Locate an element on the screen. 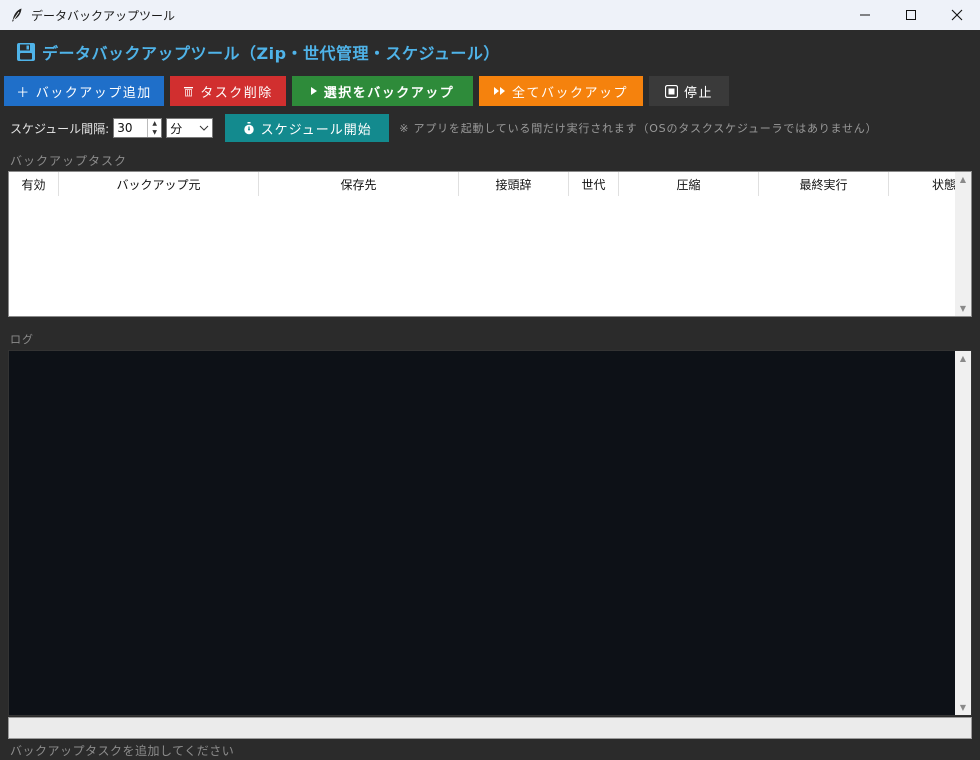 Image resolution: width=980 pixels, height=760 pixels. progress-bar is located at coordinates (490, 728).